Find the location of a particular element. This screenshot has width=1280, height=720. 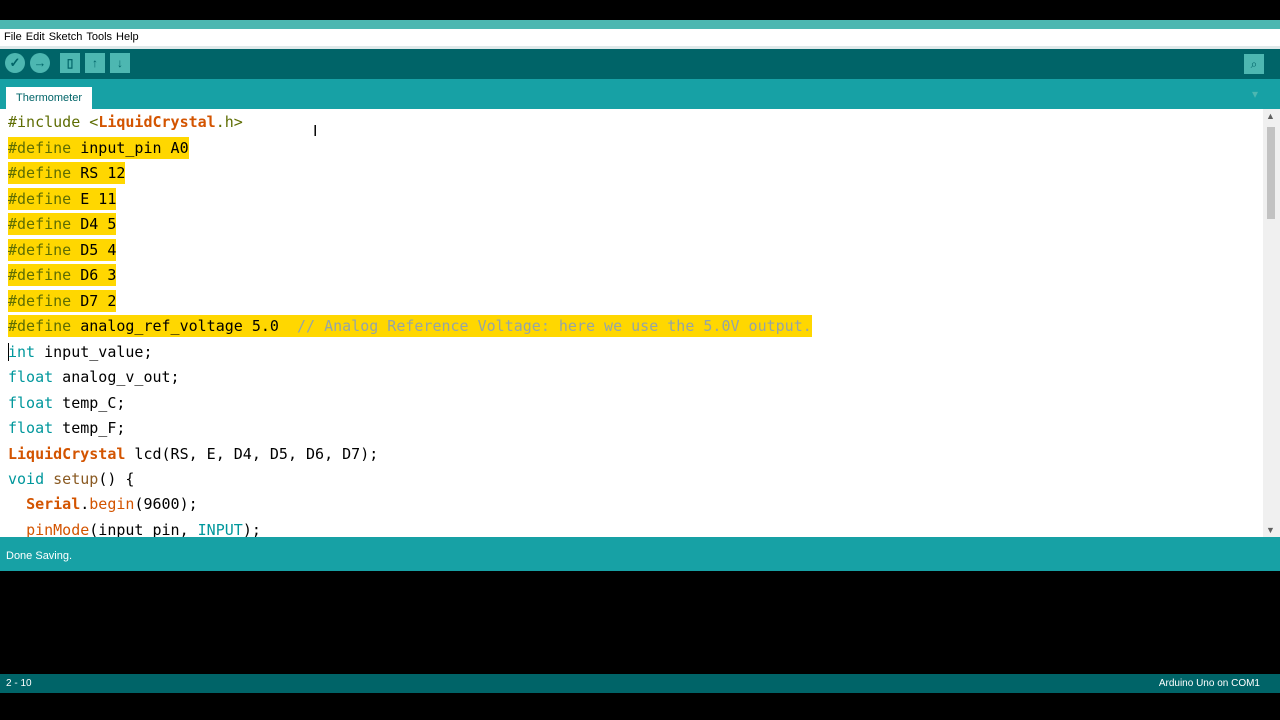

window-top-bar is located at coordinates (640, 10).